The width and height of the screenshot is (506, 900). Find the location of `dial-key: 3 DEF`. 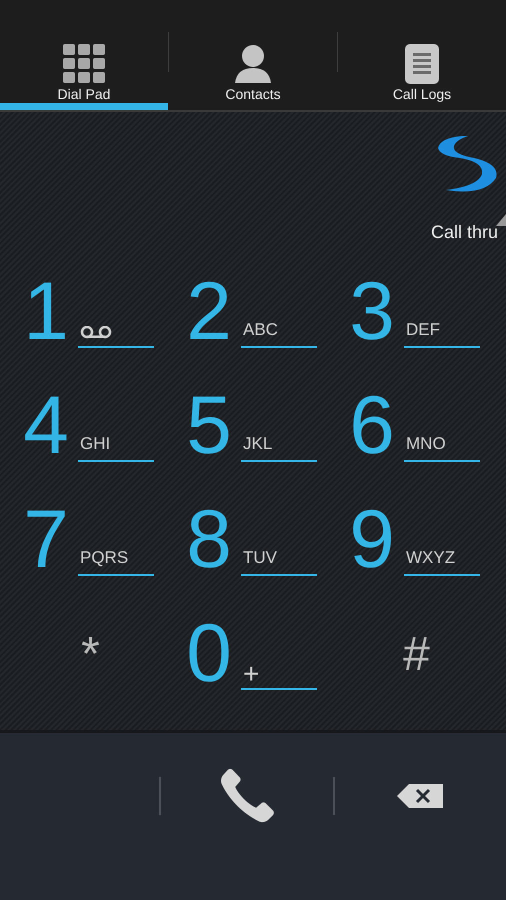

dial-key: 3 DEF is located at coordinates (425, 312).